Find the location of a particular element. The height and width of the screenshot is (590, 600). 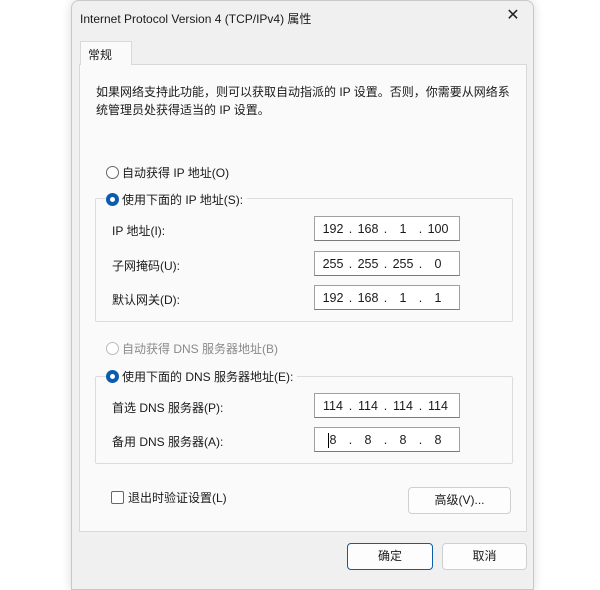

gateway-label: 默认网关(D): is located at coordinates (146, 300).